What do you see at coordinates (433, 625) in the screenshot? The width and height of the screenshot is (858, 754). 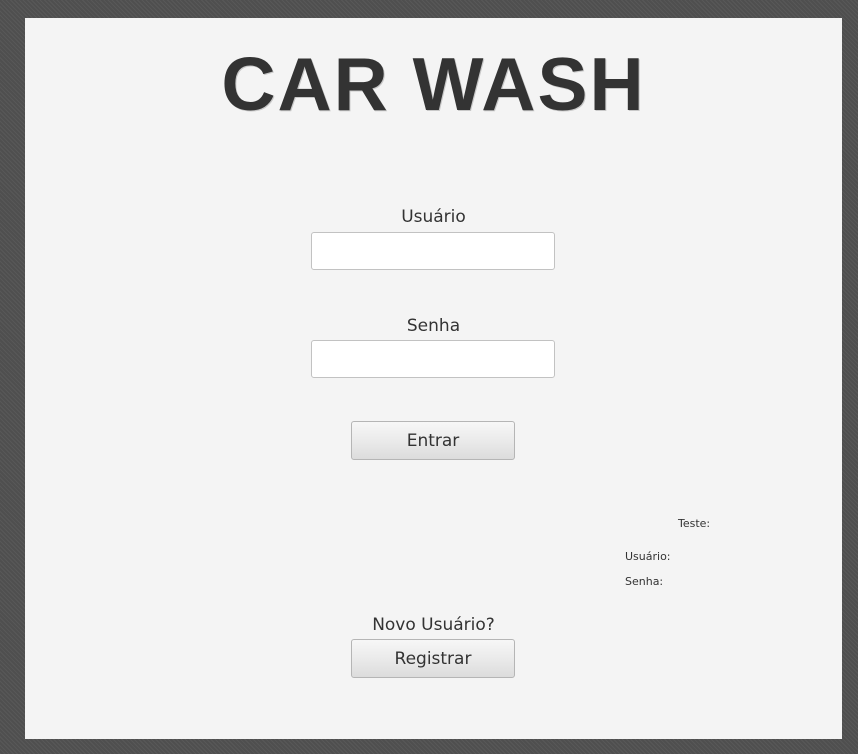 I see `new-user-prompt: Novo Usuário?` at bounding box center [433, 625].